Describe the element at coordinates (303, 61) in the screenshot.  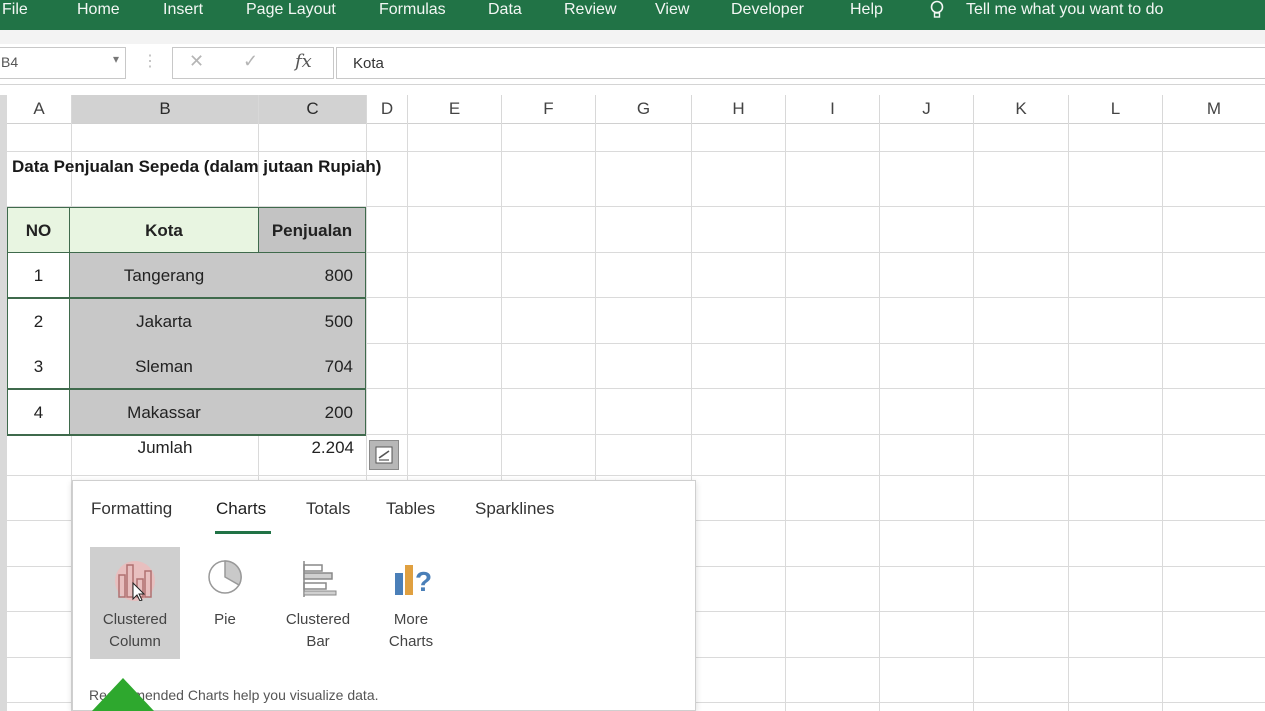
I see `insert-function-icon: fx` at that location.